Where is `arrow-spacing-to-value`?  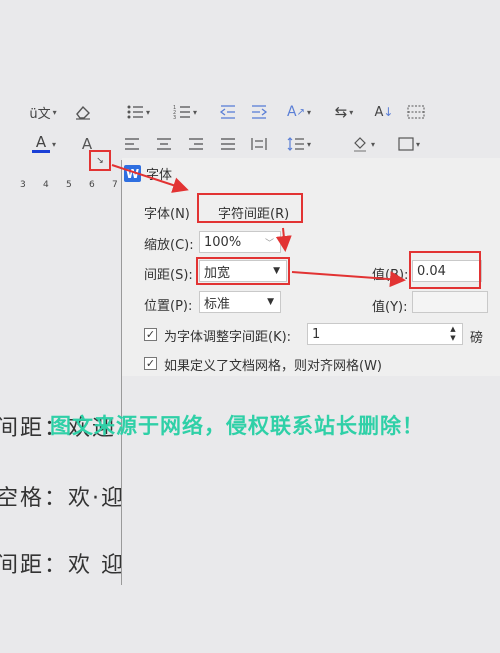
arrow-spacing-to-value is located at coordinates (348, 279).